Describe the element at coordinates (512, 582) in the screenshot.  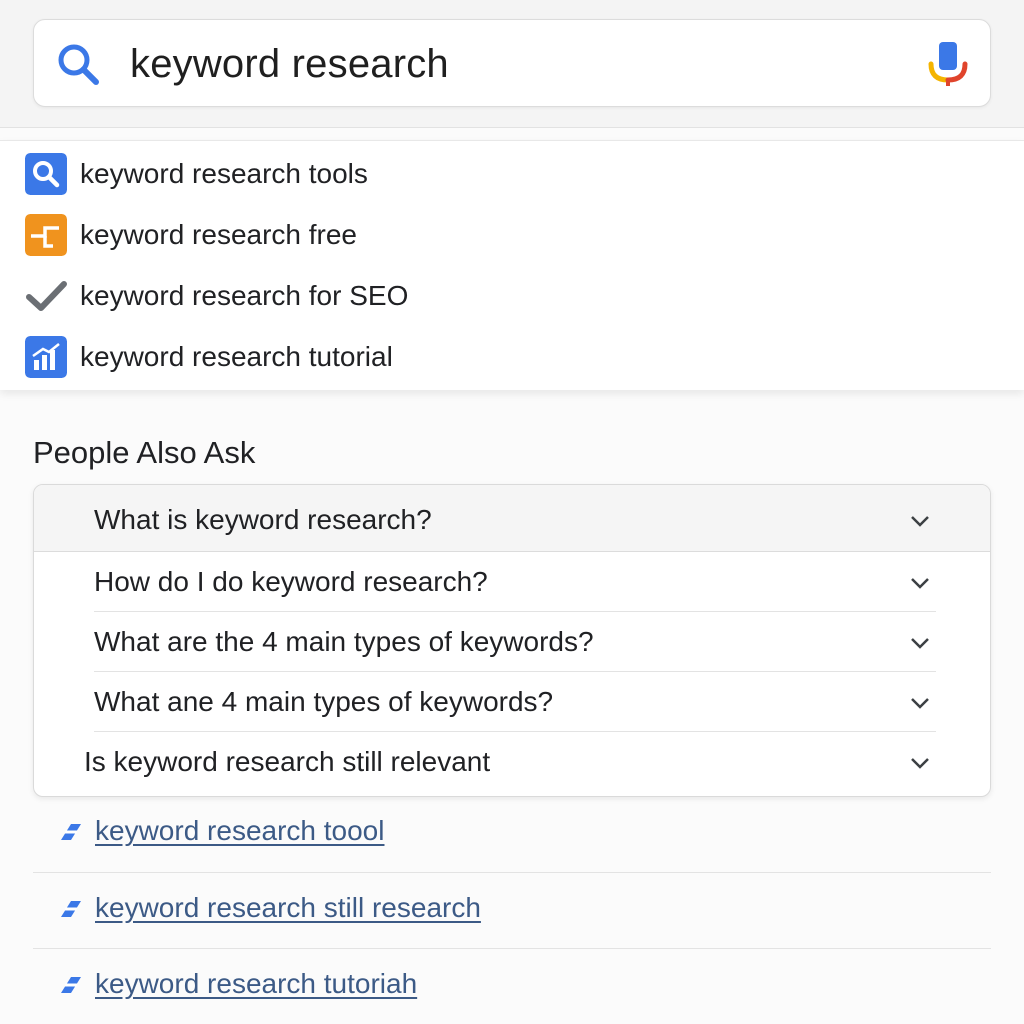
I see `paa-question: How do I do keyword research?` at that location.